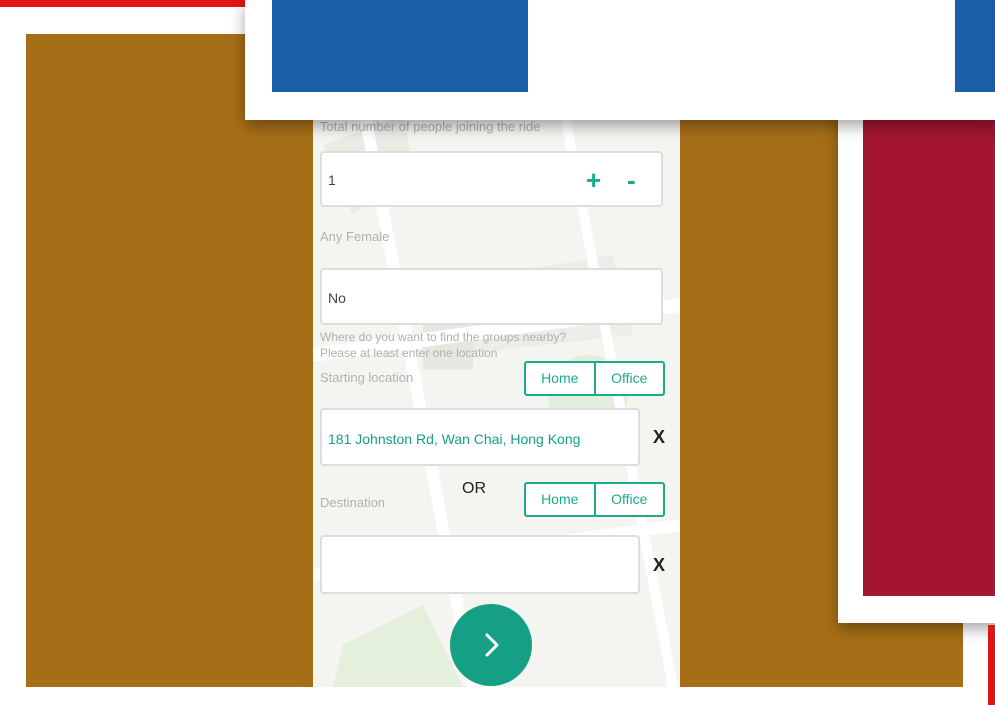 Image resolution: width=995 pixels, height=705 pixels. I want to click on any-female-value: No, so click(337, 298).